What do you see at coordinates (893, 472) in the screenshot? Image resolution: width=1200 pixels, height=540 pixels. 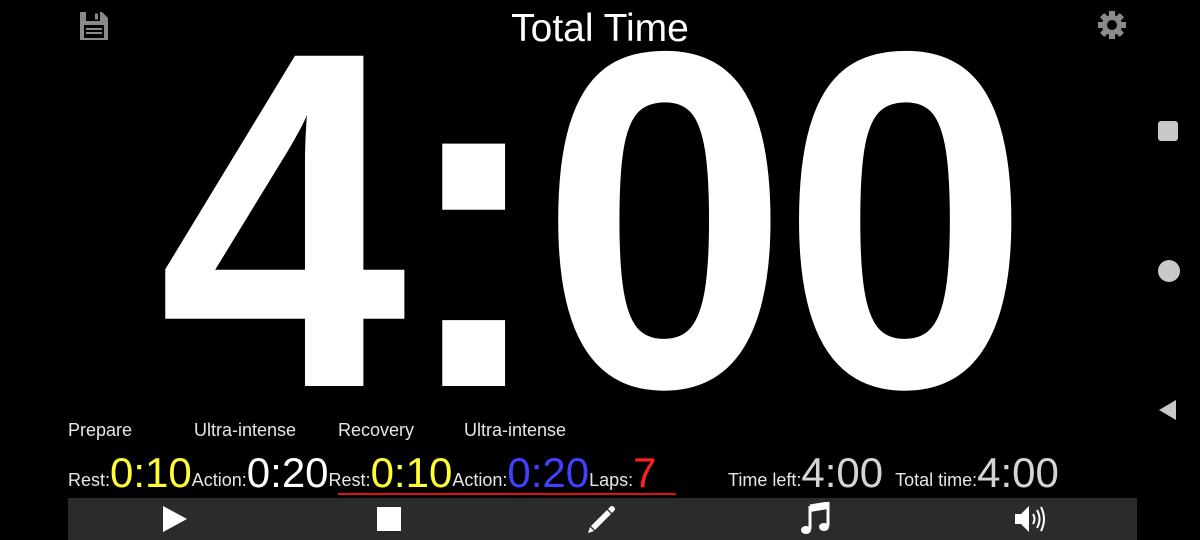 I see `time-summary: Time left: 4:00 Total time: 4:00` at bounding box center [893, 472].